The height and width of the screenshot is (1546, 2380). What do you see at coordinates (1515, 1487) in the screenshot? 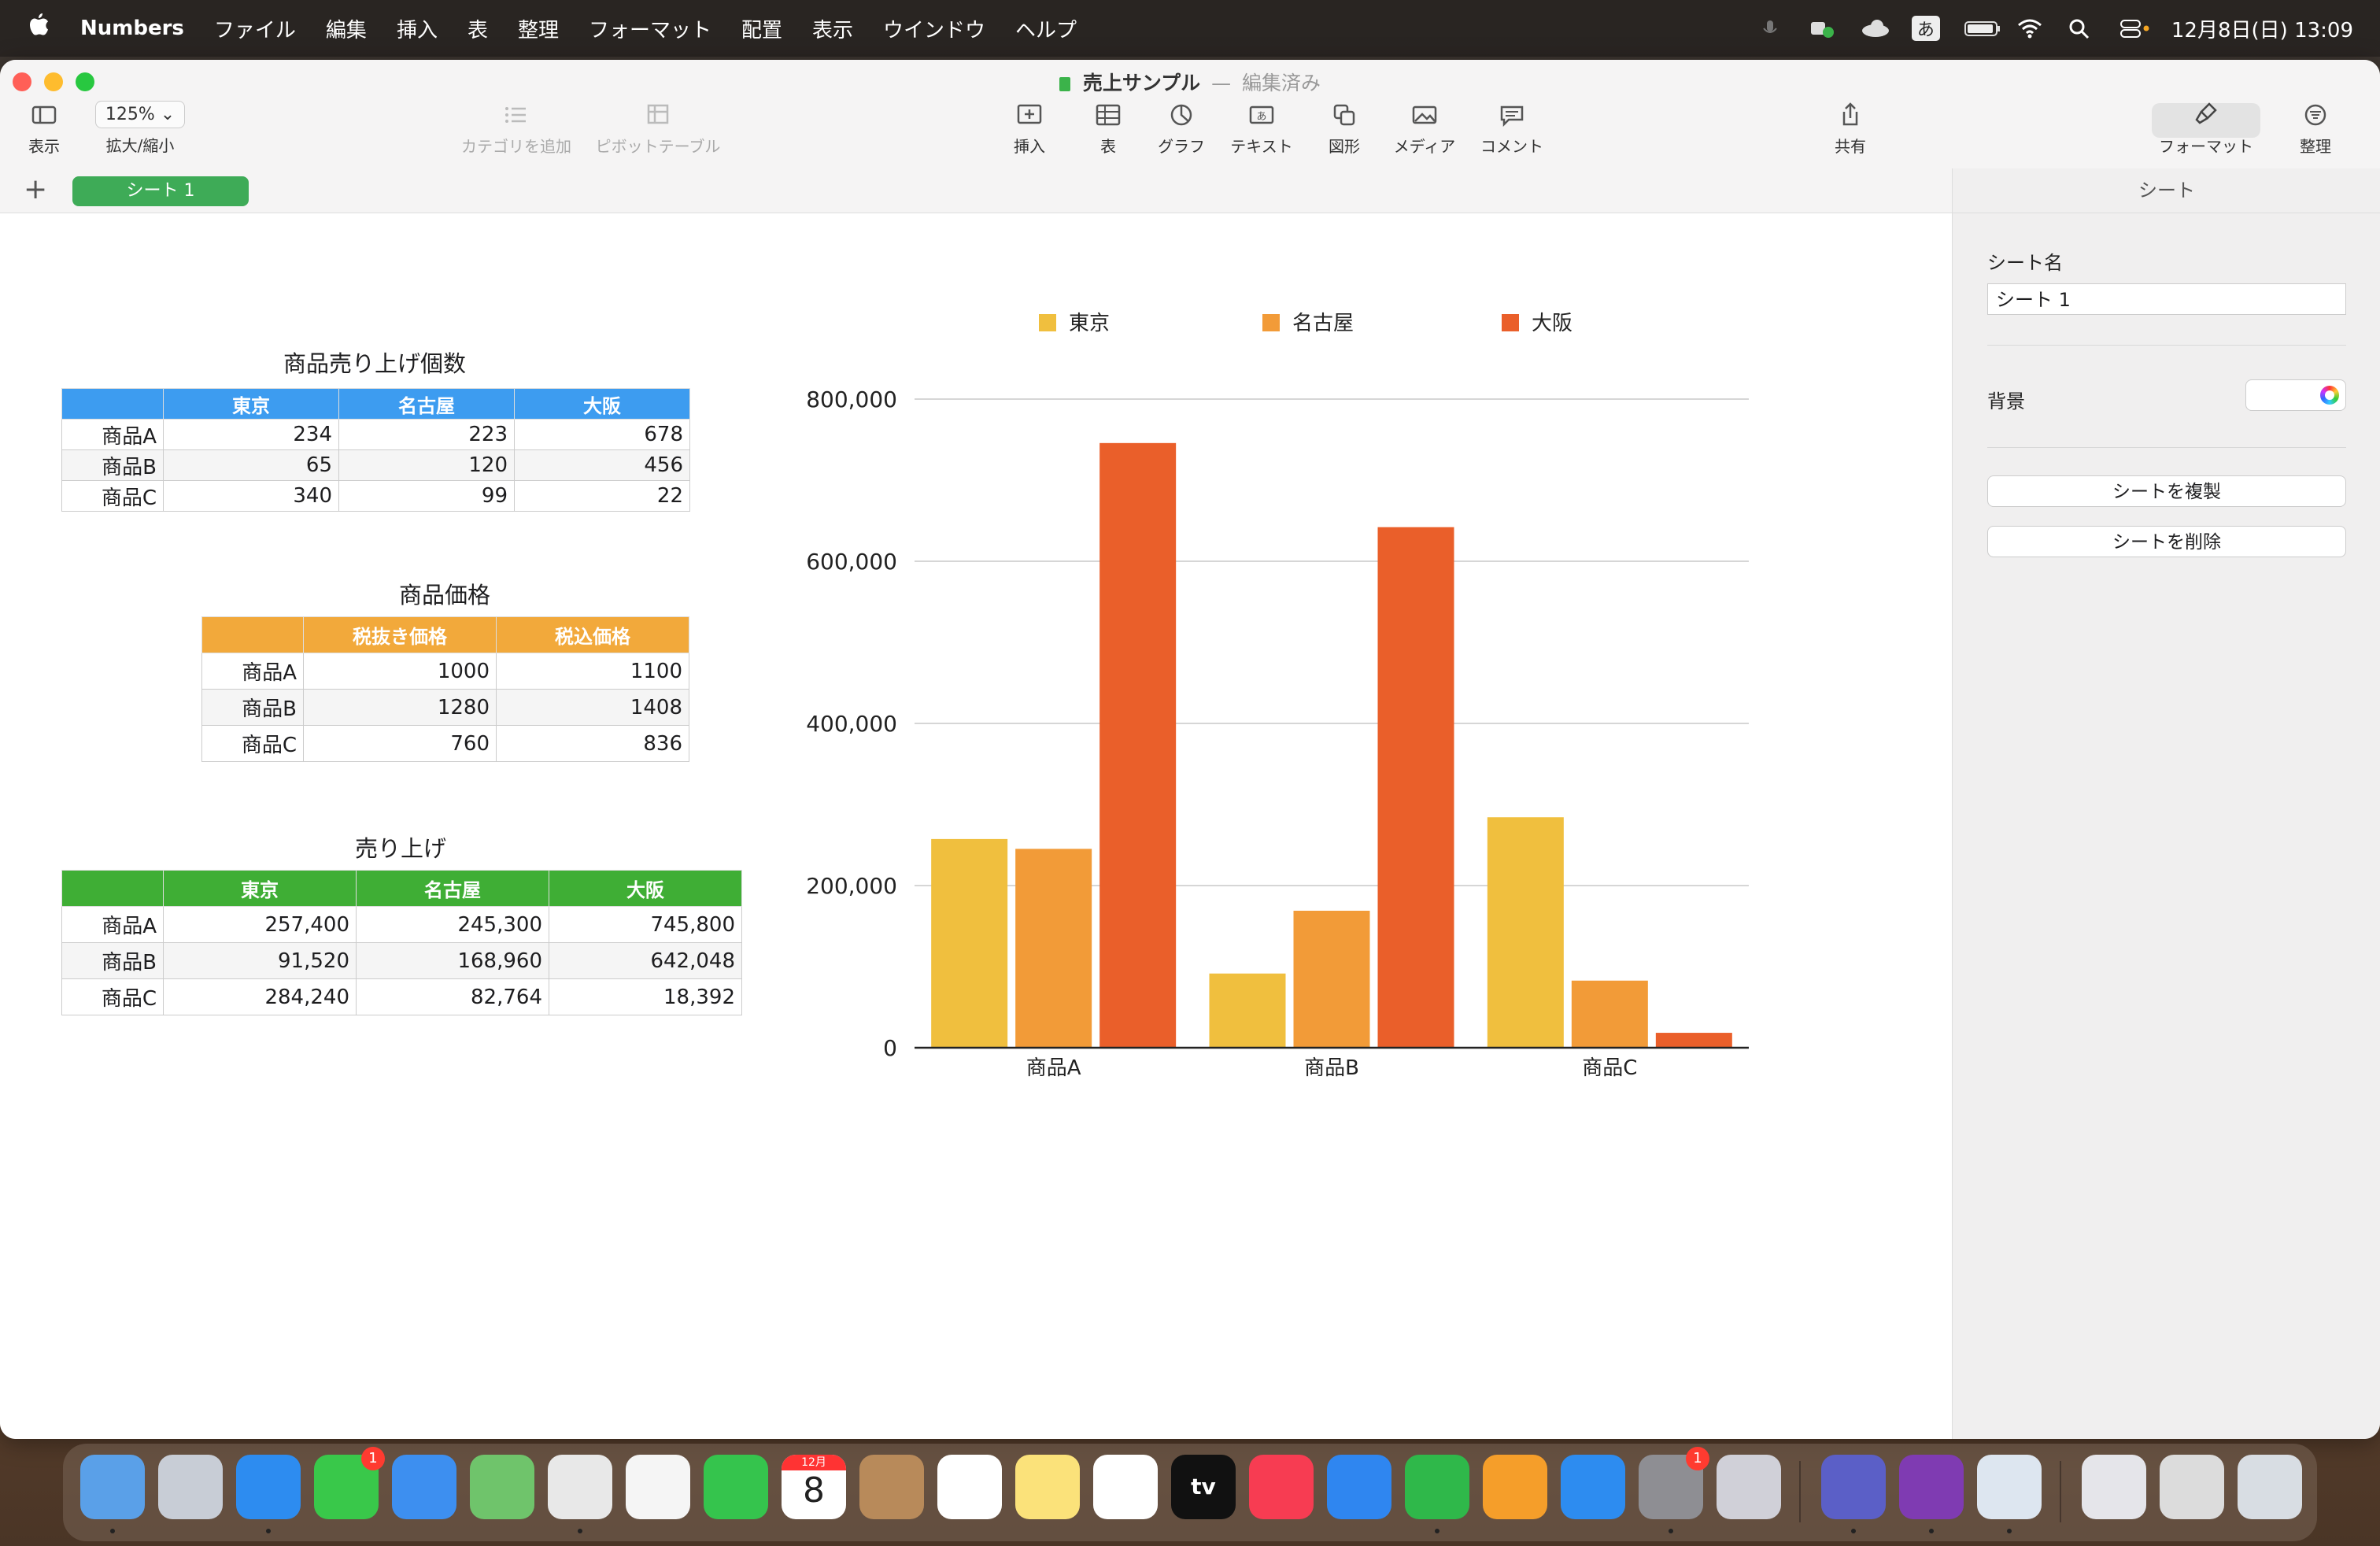
I see `pages-icon` at bounding box center [1515, 1487].